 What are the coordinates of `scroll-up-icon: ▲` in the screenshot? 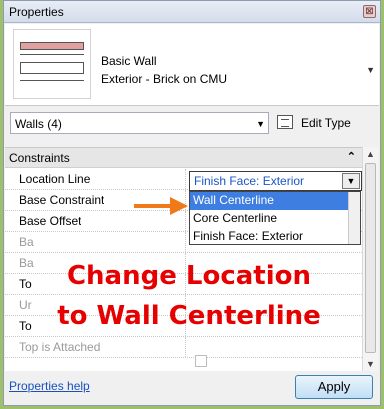 It's located at (370, 154).